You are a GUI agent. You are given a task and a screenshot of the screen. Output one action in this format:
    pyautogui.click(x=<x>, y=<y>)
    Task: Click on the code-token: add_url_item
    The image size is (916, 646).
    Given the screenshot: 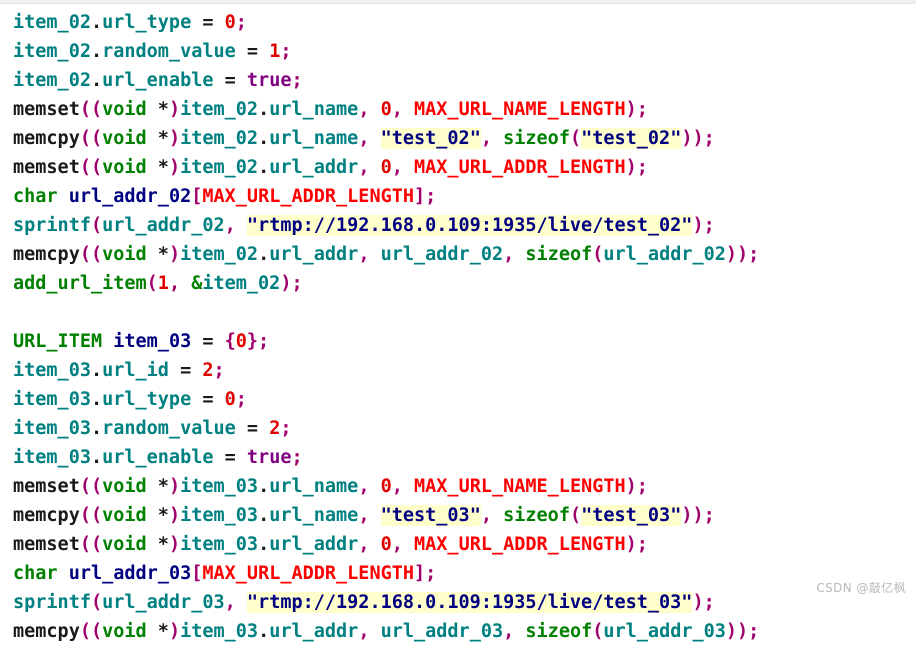 What is the action you would take?
    pyautogui.click(x=80, y=283)
    